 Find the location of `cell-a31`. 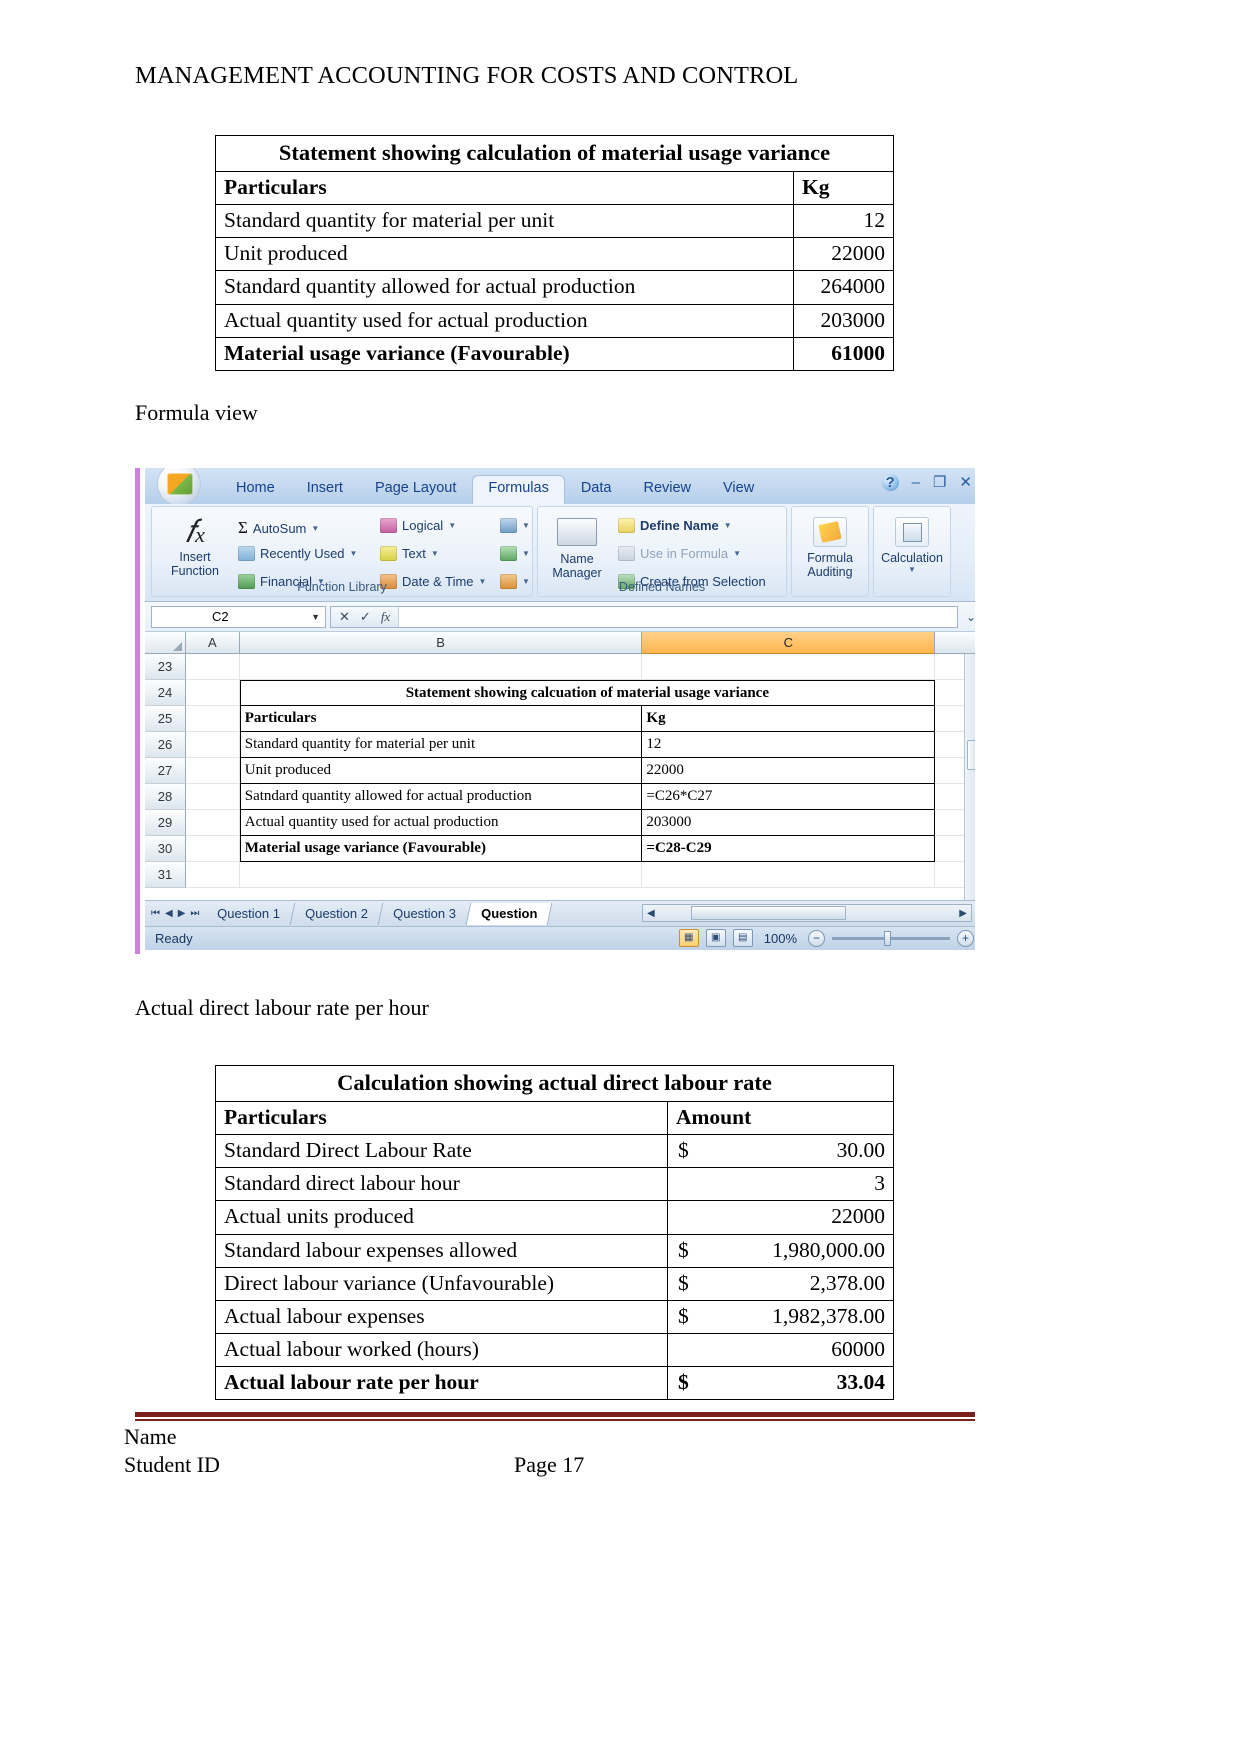

cell-a31 is located at coordinates (212, 875).